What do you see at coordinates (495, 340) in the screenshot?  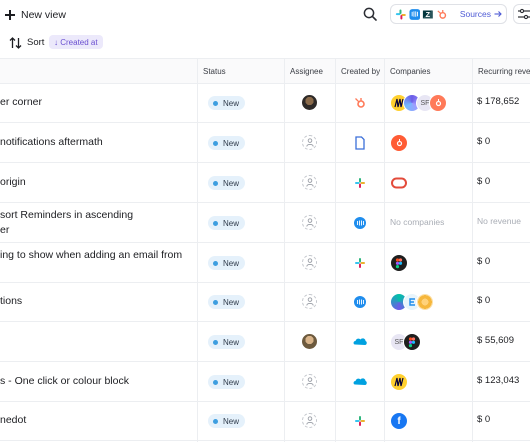 I see `revenue-value: $ 55,609` at bounding box center [495, 340].